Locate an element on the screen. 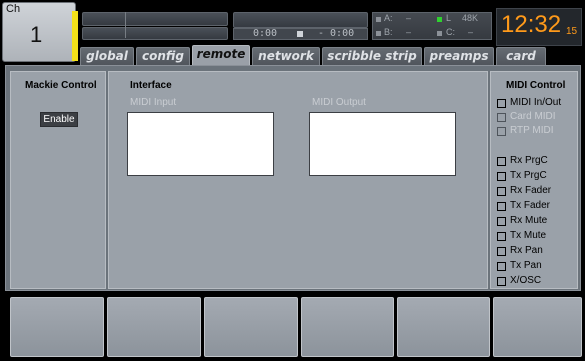 This screenshot has width=585, height=361. mackie-control-title: Mackie Control is located at coordinates (61, 85).